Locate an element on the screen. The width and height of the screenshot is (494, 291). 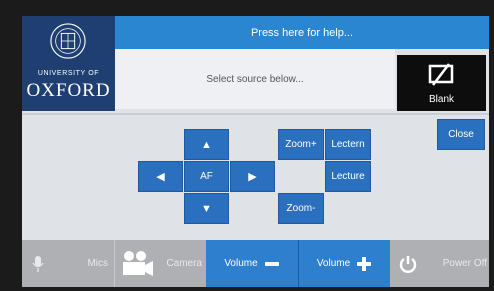
blank-label: Blank is located at coordinates (441, 99).